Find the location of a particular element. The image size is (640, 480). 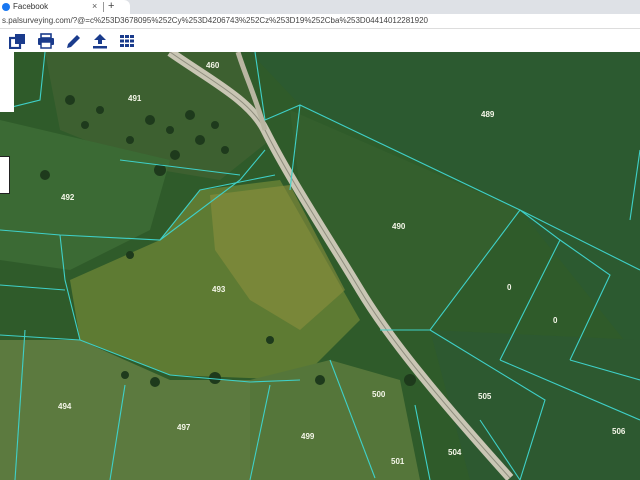

parcel-label-506: 506 is located at coordinates (619, 431).